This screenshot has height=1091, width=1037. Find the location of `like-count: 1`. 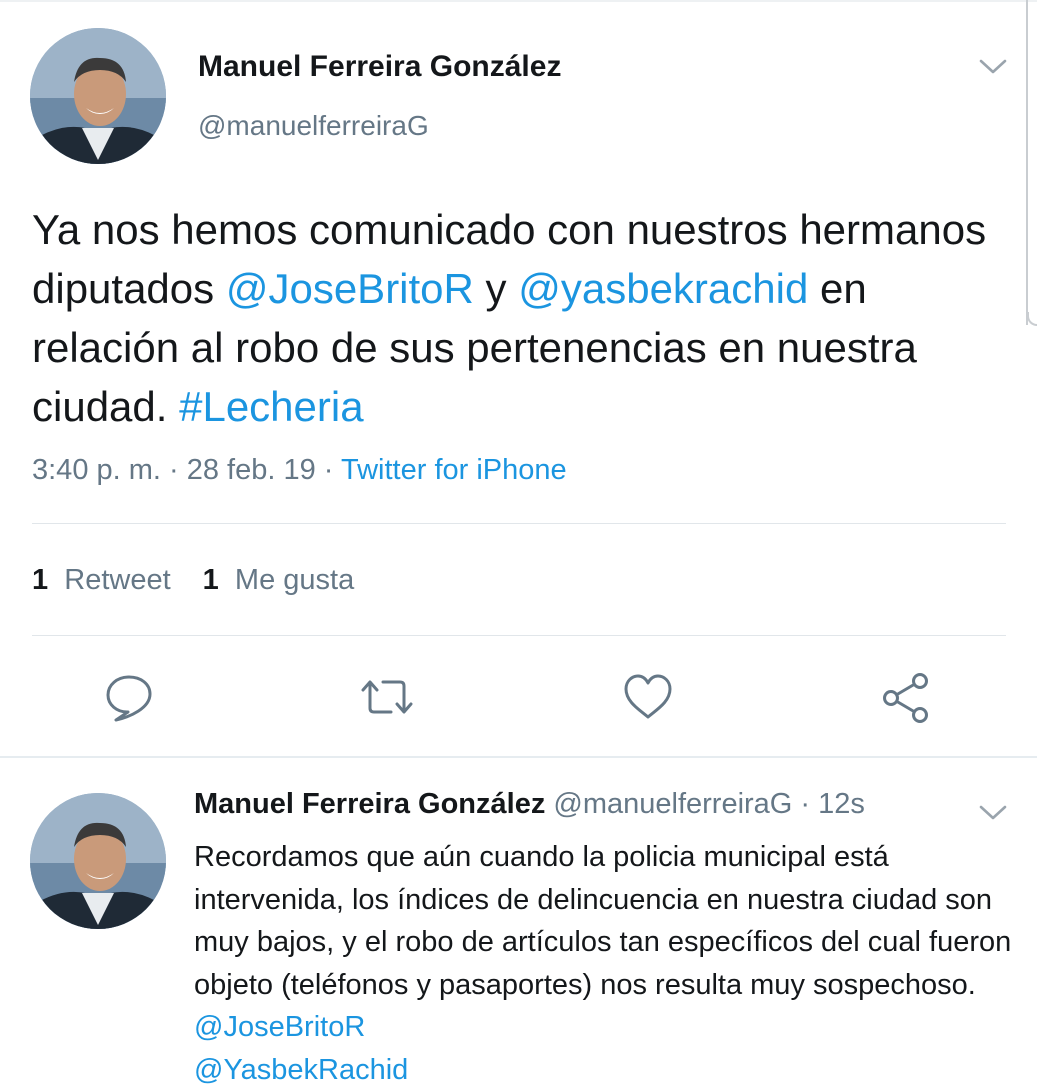

like-count: 1 is located at coordinates (210, 580).